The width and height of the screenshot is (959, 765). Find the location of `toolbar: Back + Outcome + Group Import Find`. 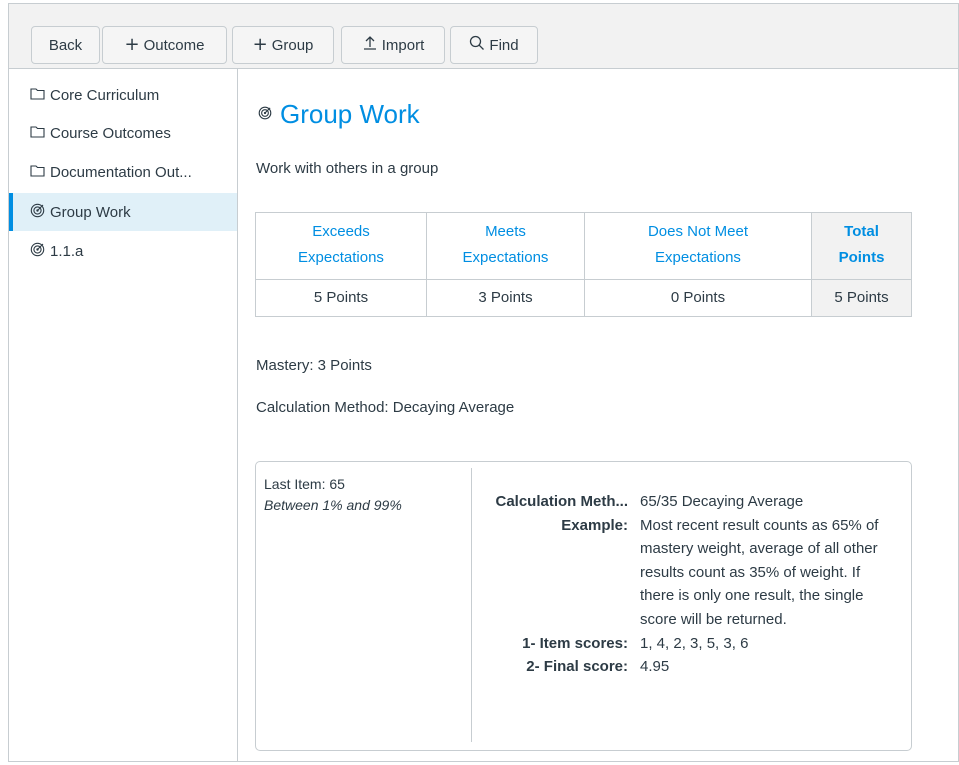

toolbar: Back + Outcome + Group Import Find is located at coordinates (483, 36).